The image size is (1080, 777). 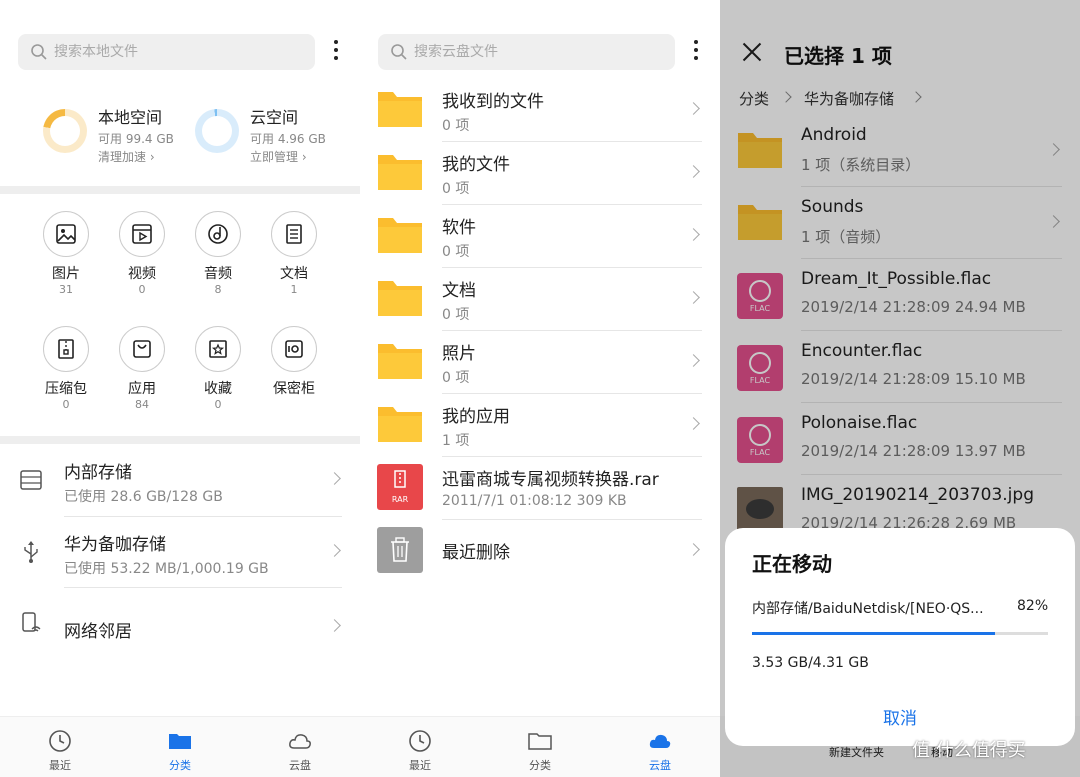 I want to click on nav-label: 分类, so click(x=180, y=765).